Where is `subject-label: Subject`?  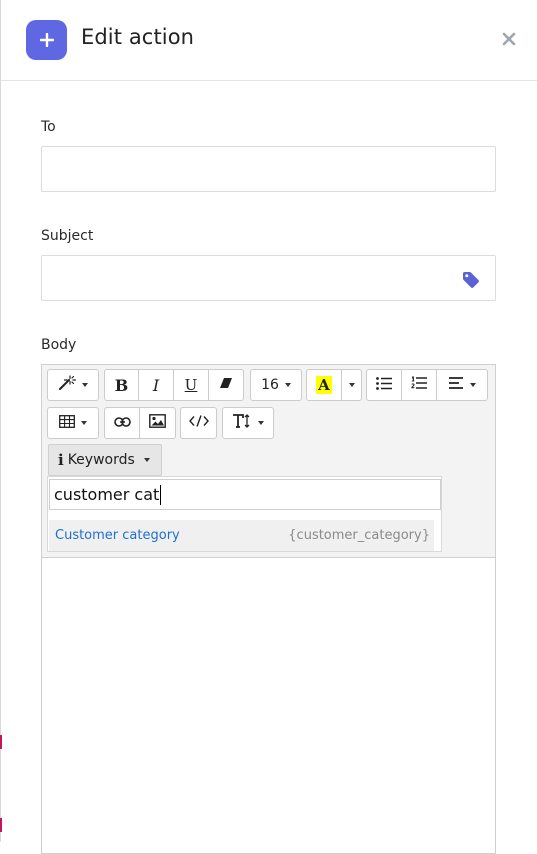 subject-label: Subject is located at coordinates (67, 236).